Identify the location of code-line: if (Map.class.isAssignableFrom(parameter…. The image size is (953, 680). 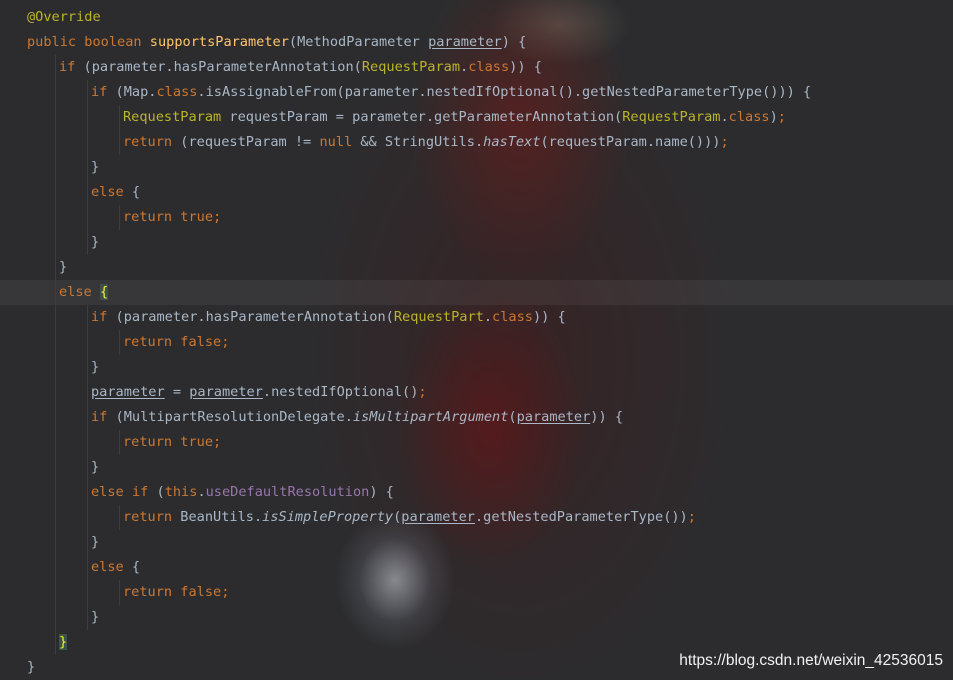
(476, 92).